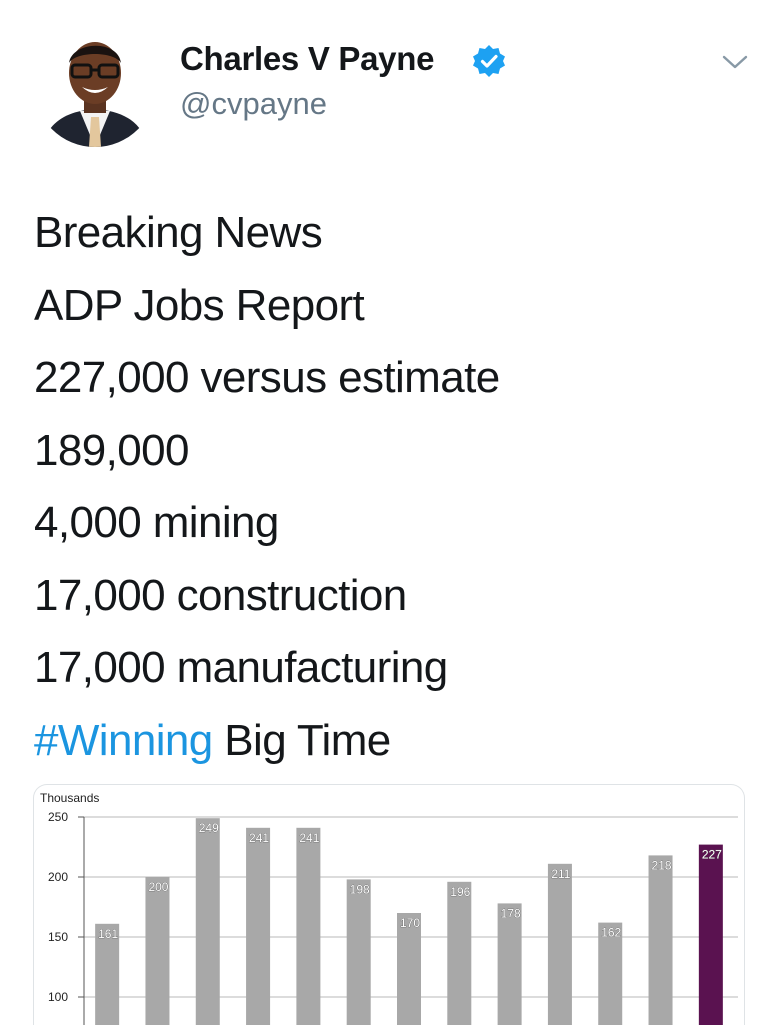  I want to click on y-tick-label: 250, so click(58, 817).